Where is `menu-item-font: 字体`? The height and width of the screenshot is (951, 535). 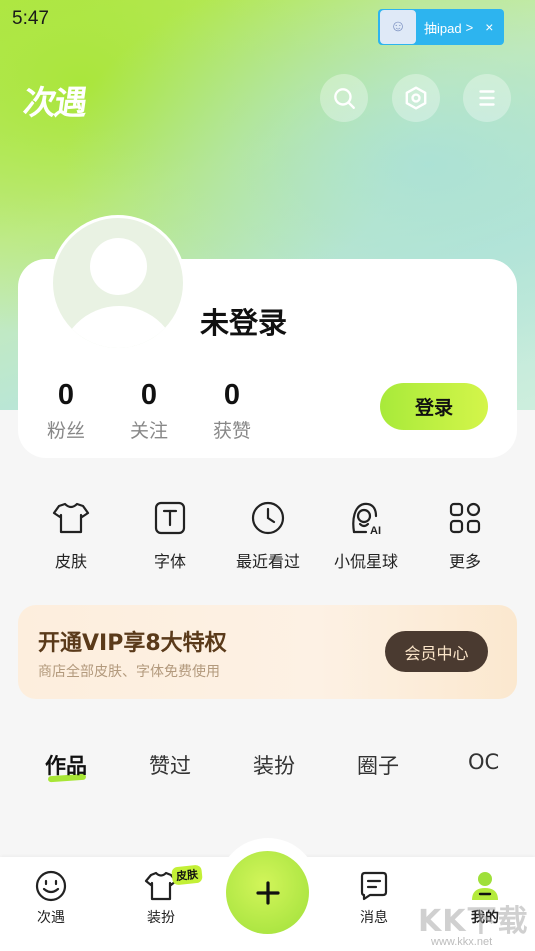
menu-item-font: 字体 is located at coordinates (170, 535).